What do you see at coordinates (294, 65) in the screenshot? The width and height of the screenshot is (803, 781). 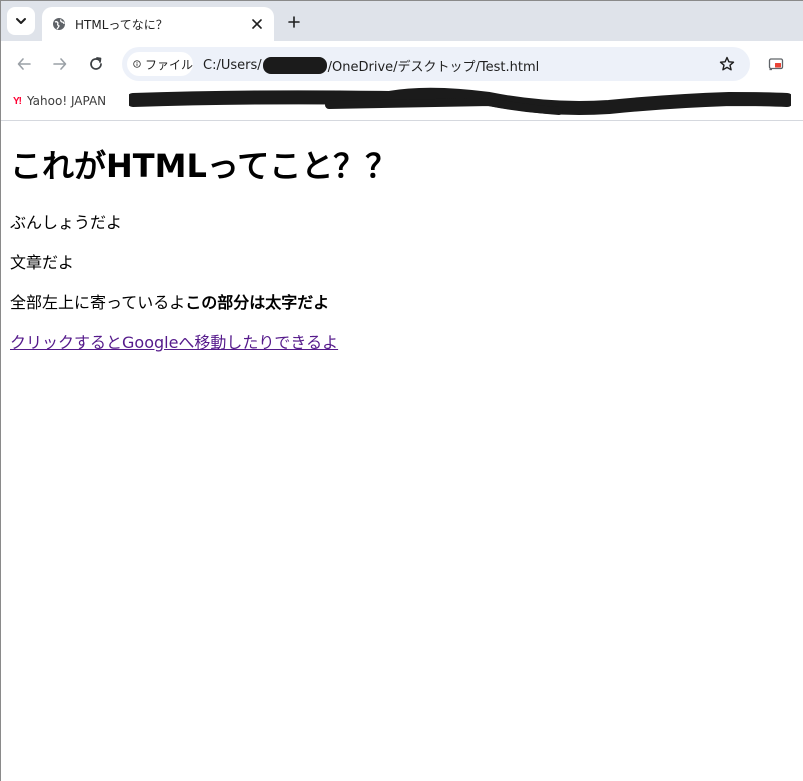 I see `redacted-username` at bounding box center [294, 65].